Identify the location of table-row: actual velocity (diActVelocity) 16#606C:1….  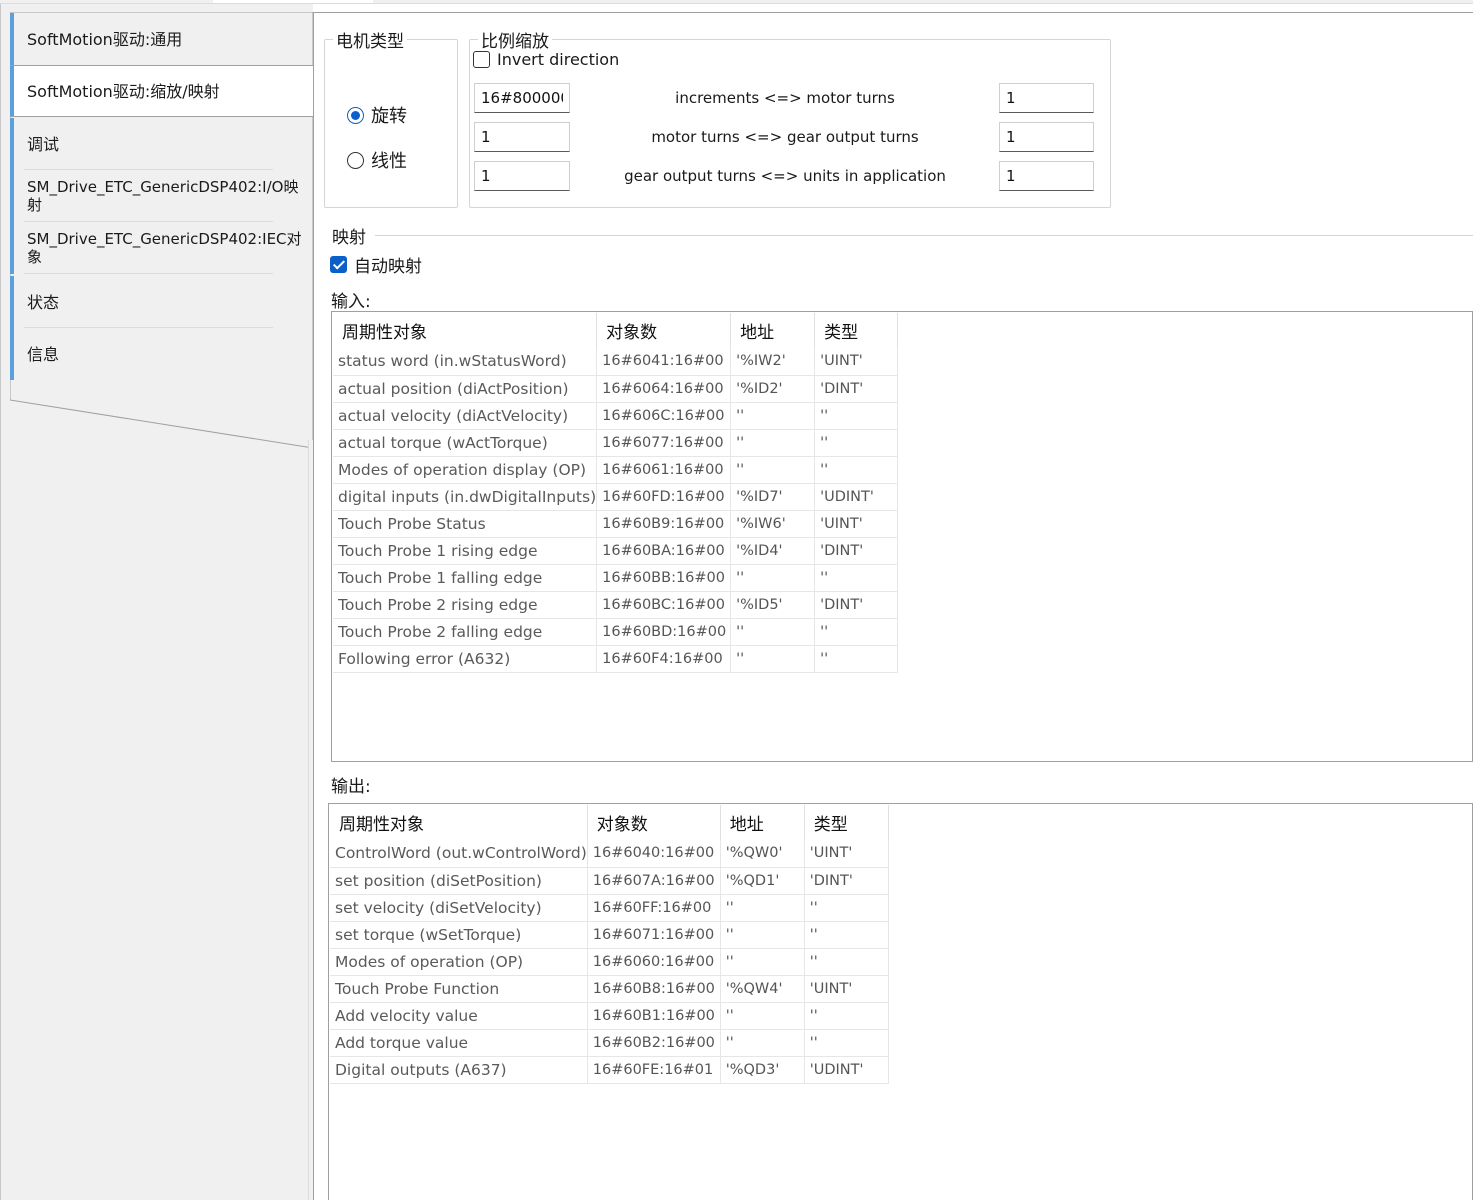
(616, 416).